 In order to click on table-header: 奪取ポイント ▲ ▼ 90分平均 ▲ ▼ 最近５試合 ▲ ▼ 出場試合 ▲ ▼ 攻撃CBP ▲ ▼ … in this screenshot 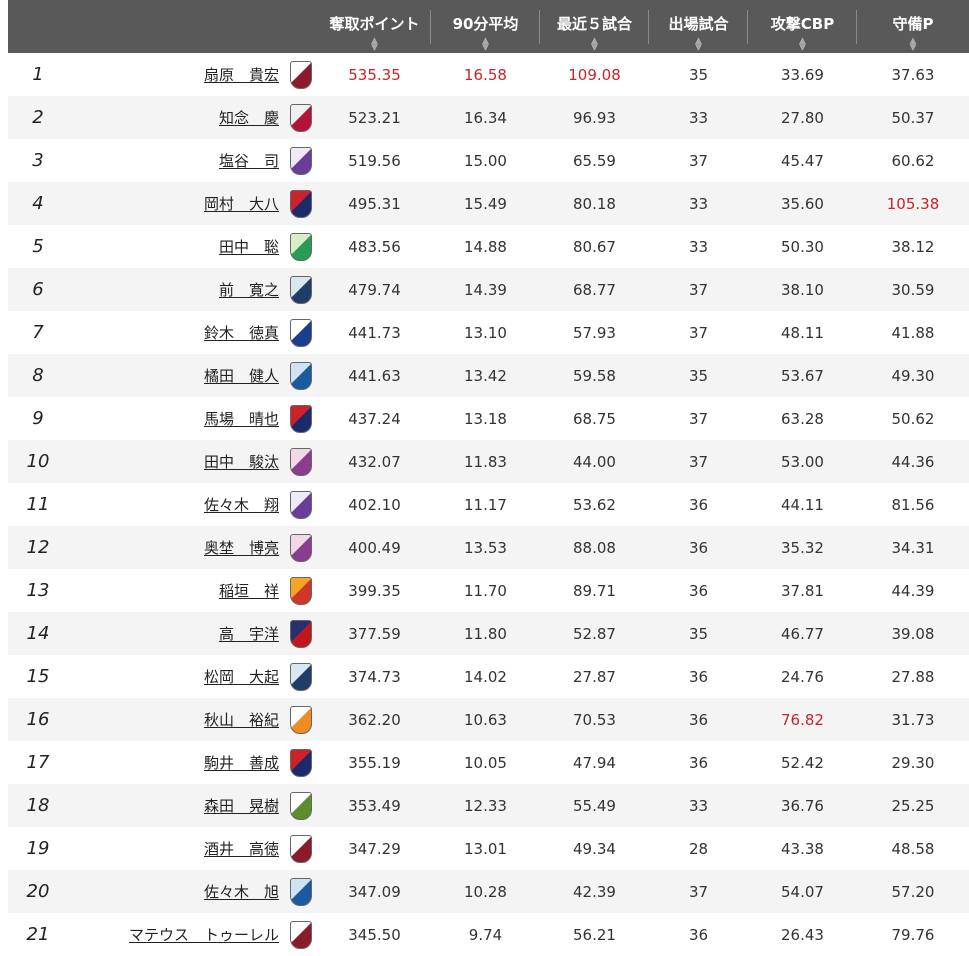, I will do `click(488, 26)`.